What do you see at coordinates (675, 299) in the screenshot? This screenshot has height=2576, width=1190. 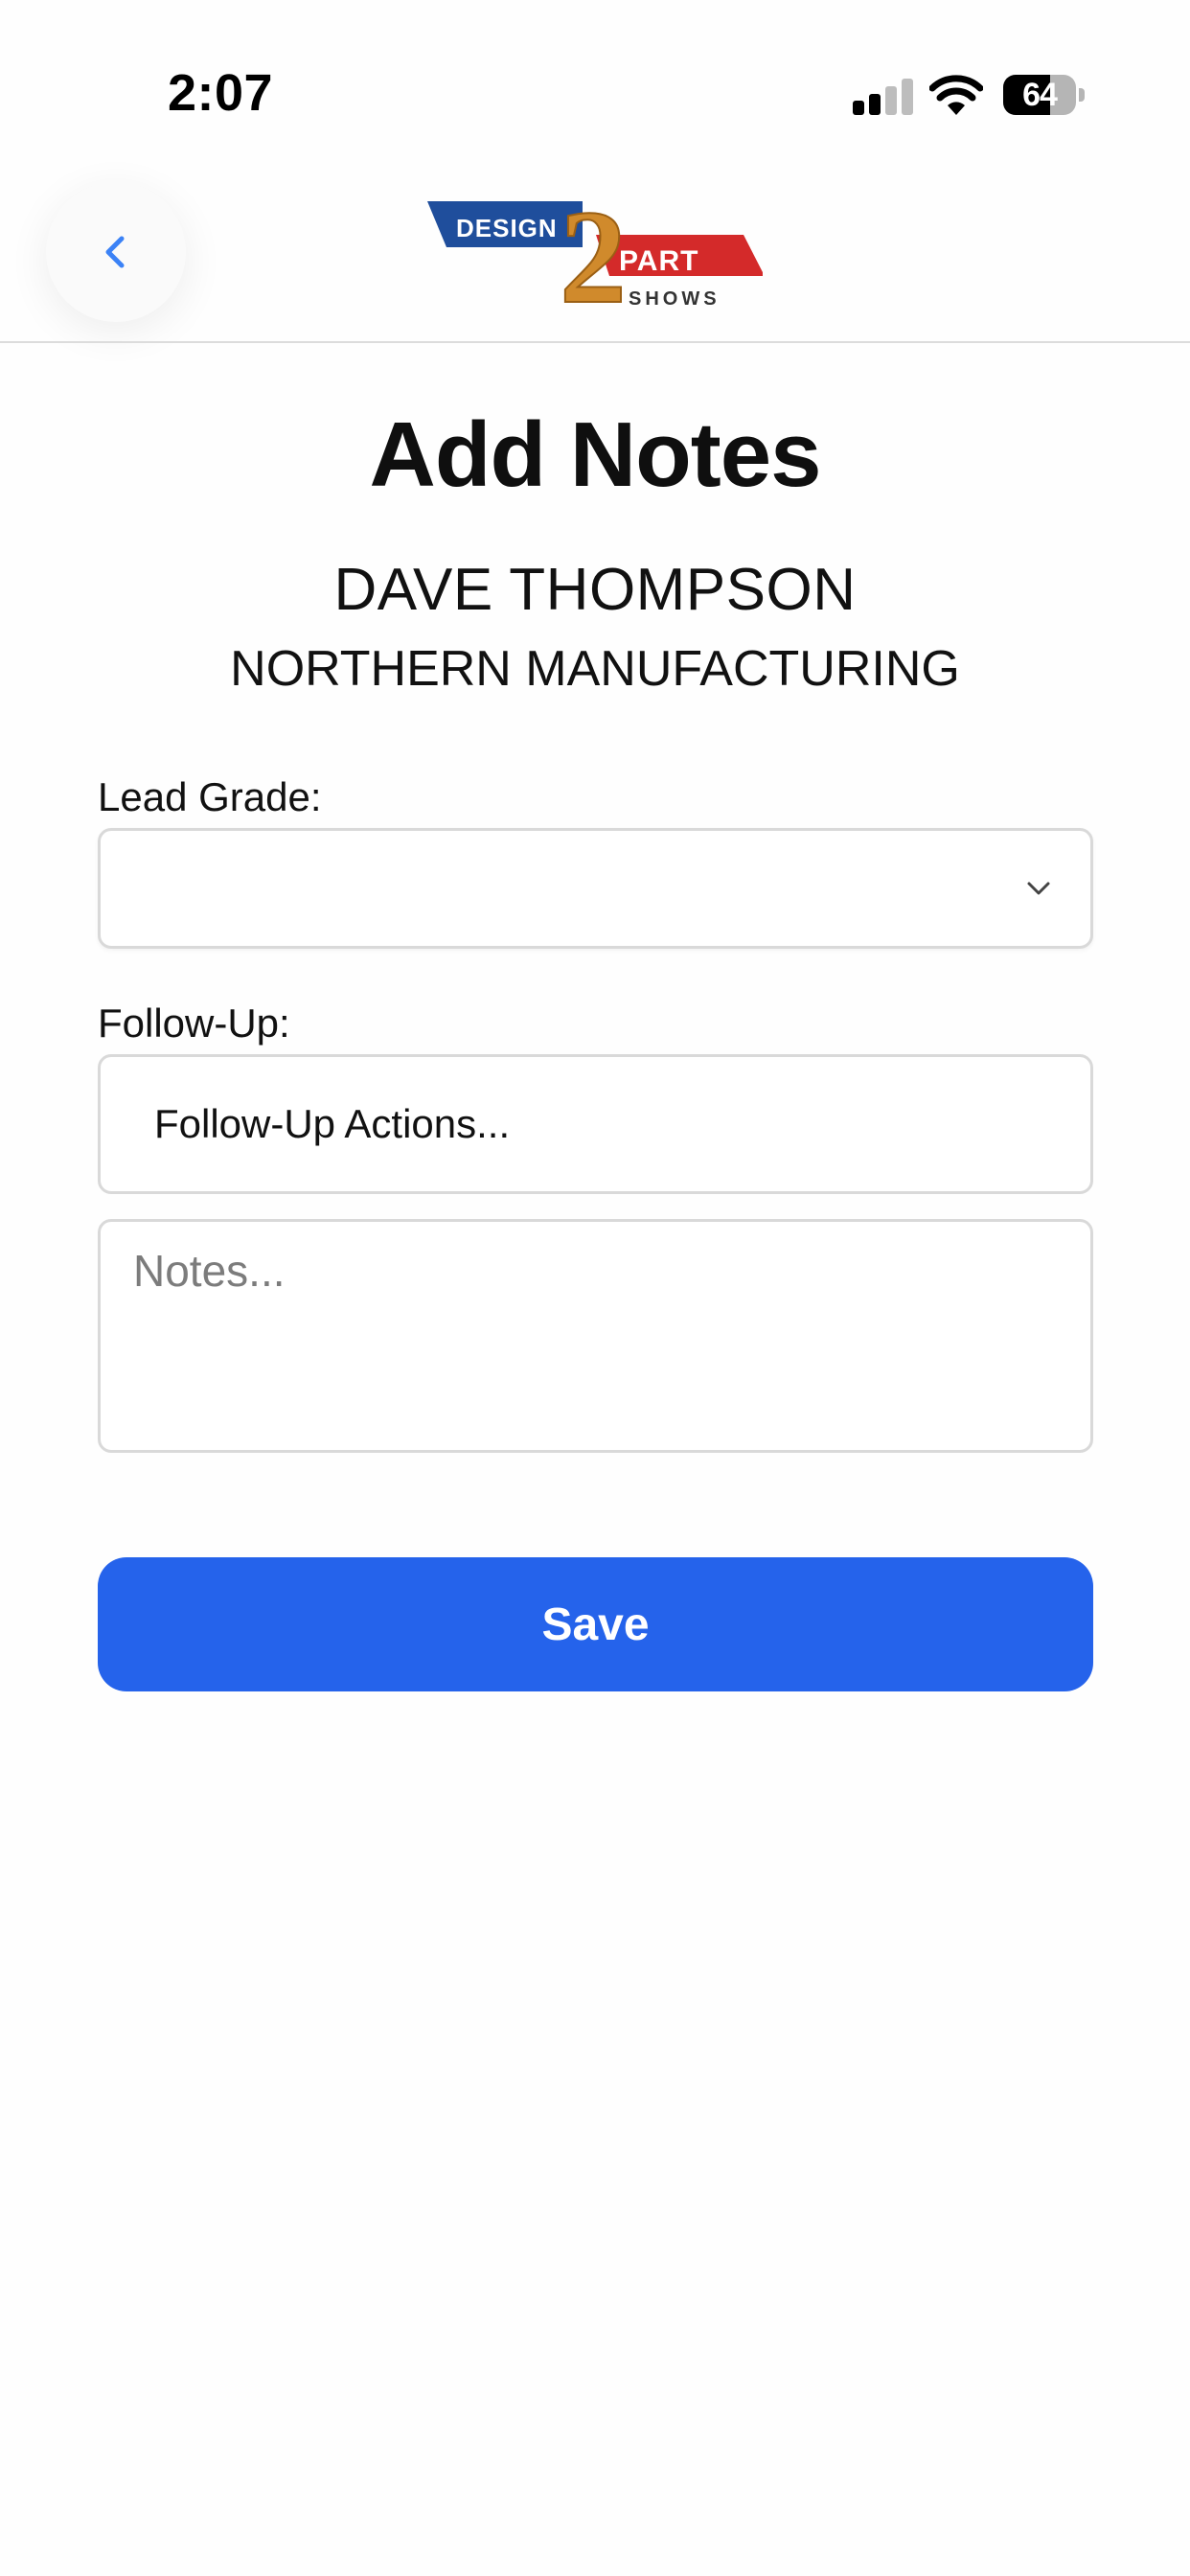 I see `svg-text: SHOWS` at bounding box center [675, 299].